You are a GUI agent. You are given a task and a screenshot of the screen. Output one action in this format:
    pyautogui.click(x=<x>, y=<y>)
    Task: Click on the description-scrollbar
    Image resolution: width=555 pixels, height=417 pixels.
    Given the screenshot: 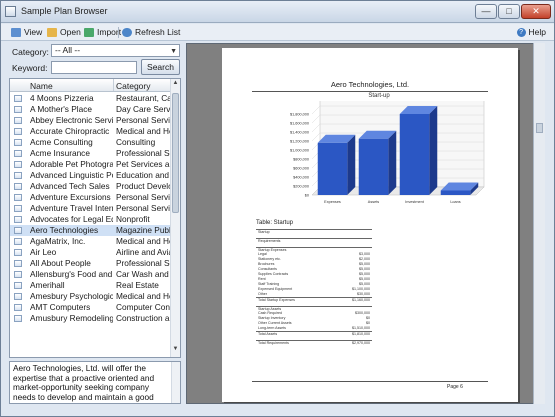 What is the action you would take?
    pyautogui.click(x=175, y=382)
    